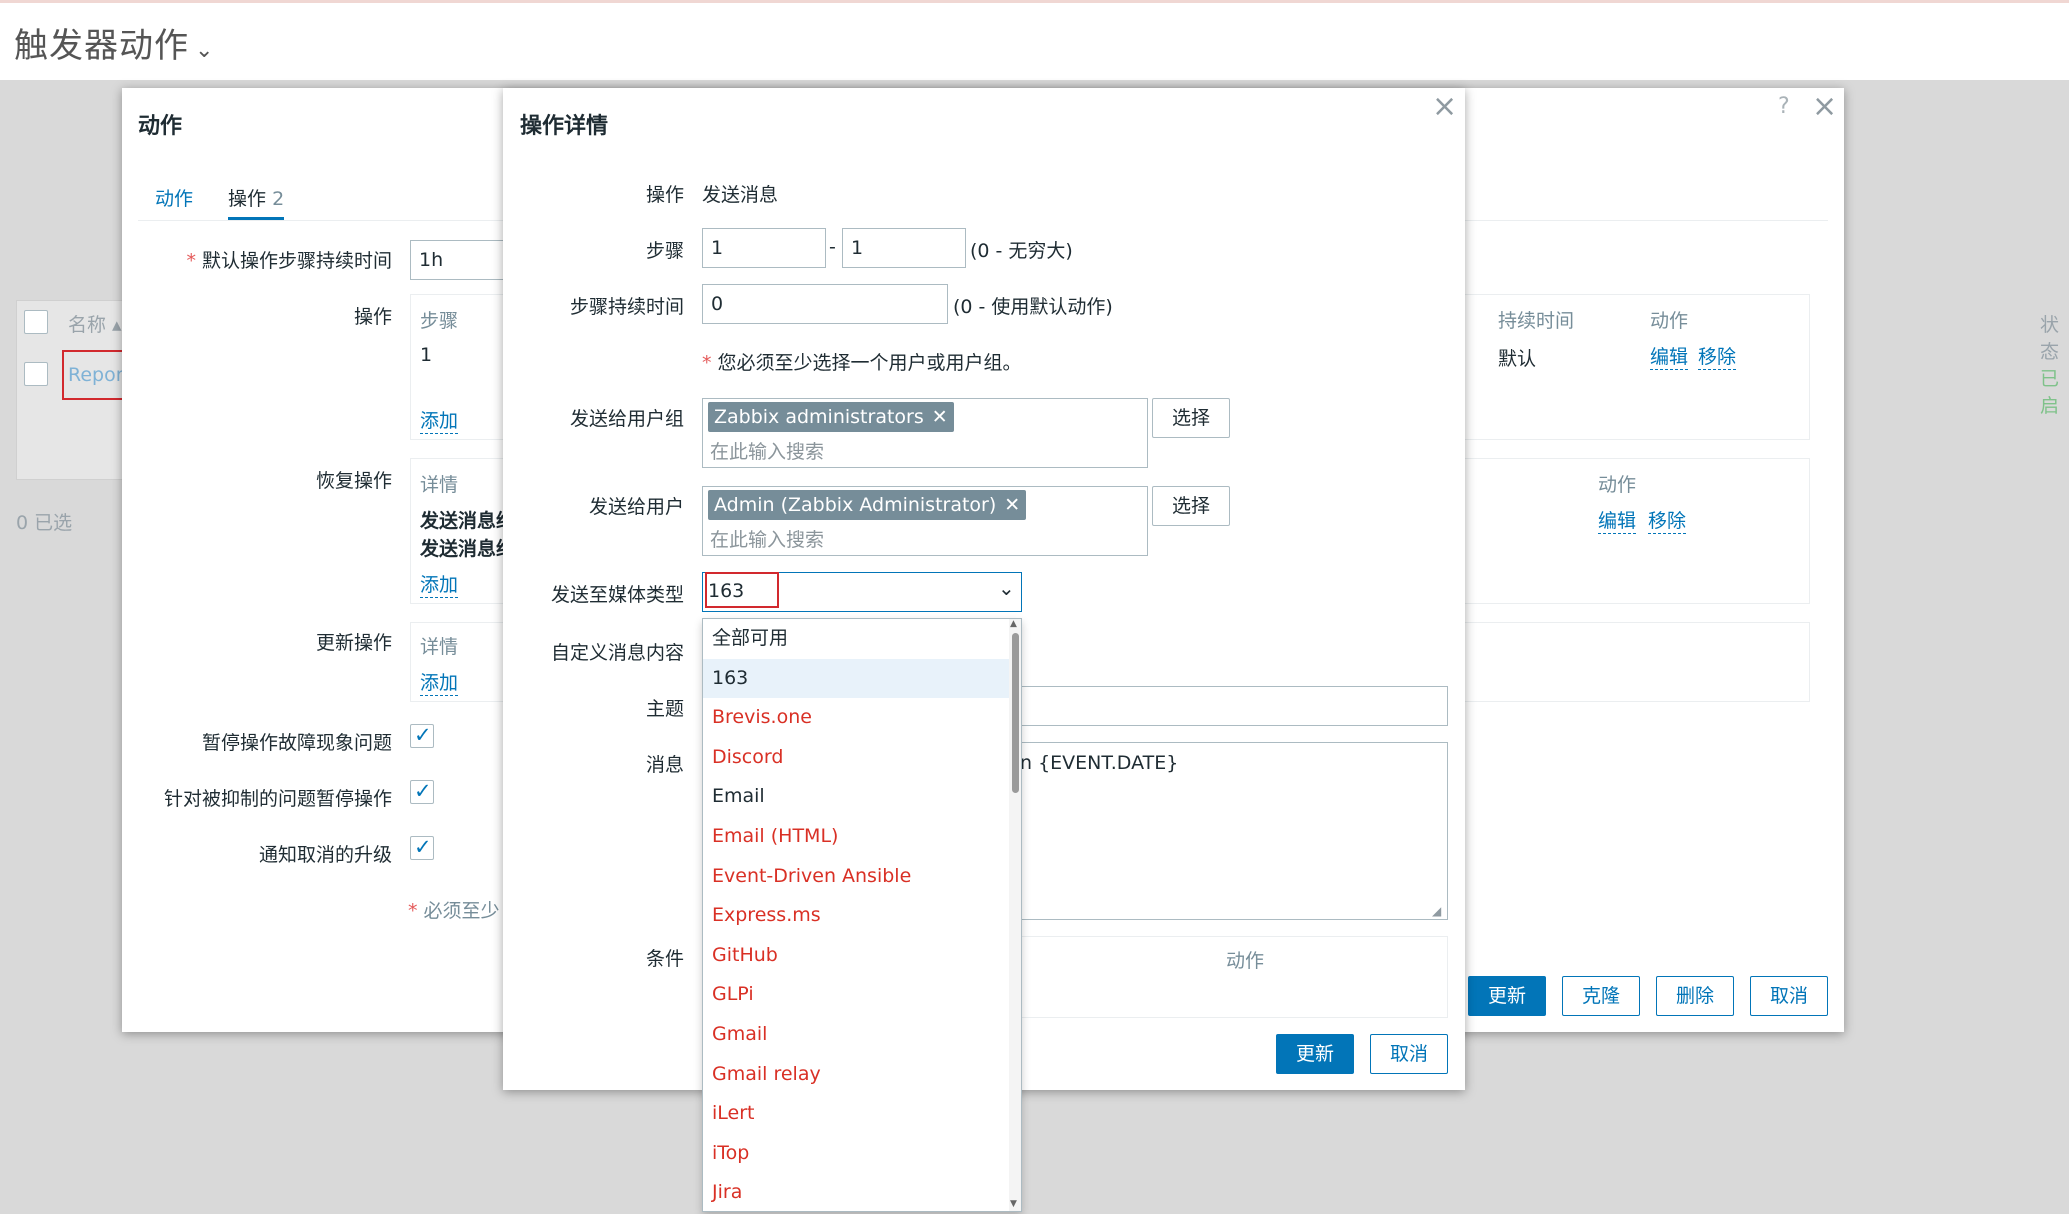 The height and width of the screenshot is (1214, 2069). Describe the element at coordinates (867, 505) in the screenshot. I see `user-tag: Admin (Zabbix Administrator) ✕` at that location.